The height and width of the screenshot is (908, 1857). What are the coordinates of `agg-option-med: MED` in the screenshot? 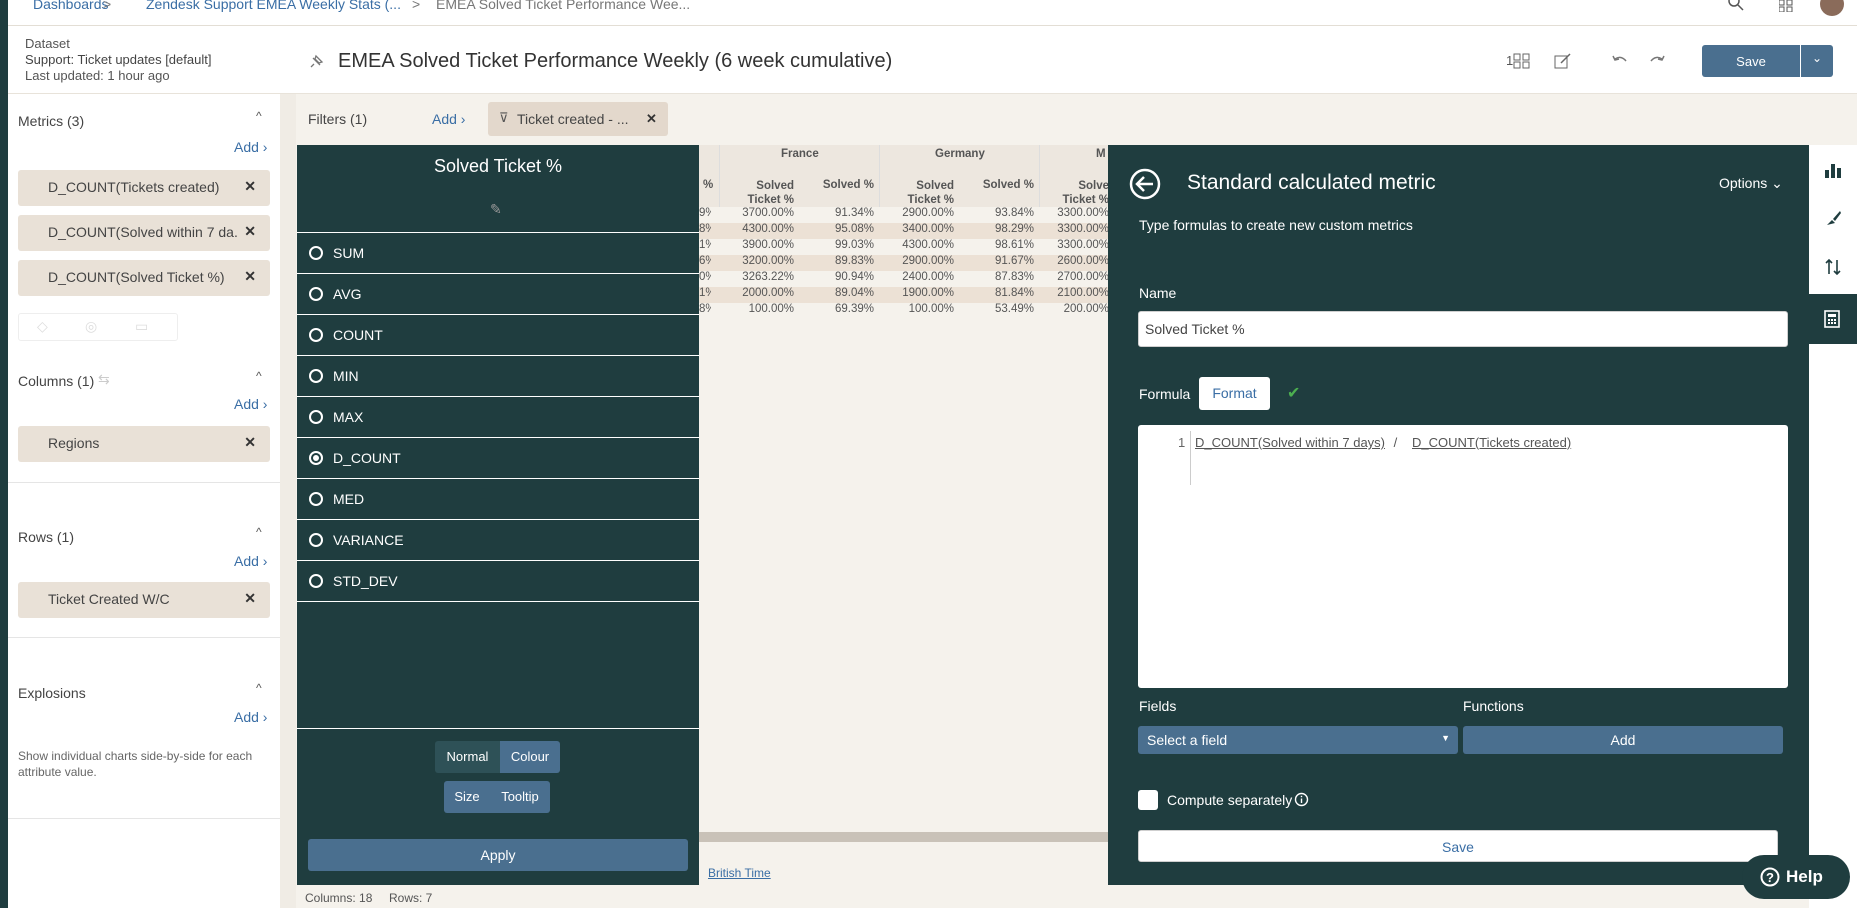 It's located at (498, 499).